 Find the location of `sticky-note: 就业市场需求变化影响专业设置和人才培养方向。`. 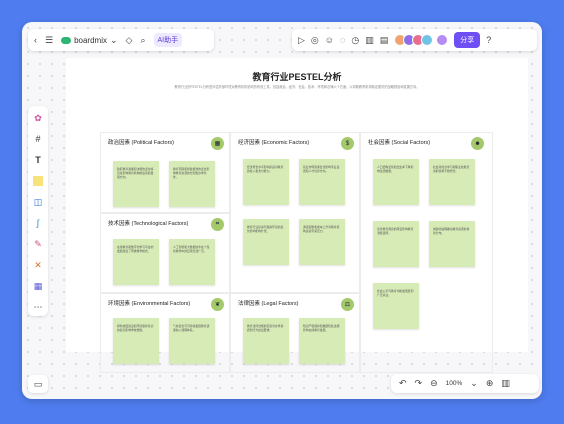

sticky-note: 就业市场需求变化影响专业设置和人才培养方向。 is located at coordinates (322, 182).